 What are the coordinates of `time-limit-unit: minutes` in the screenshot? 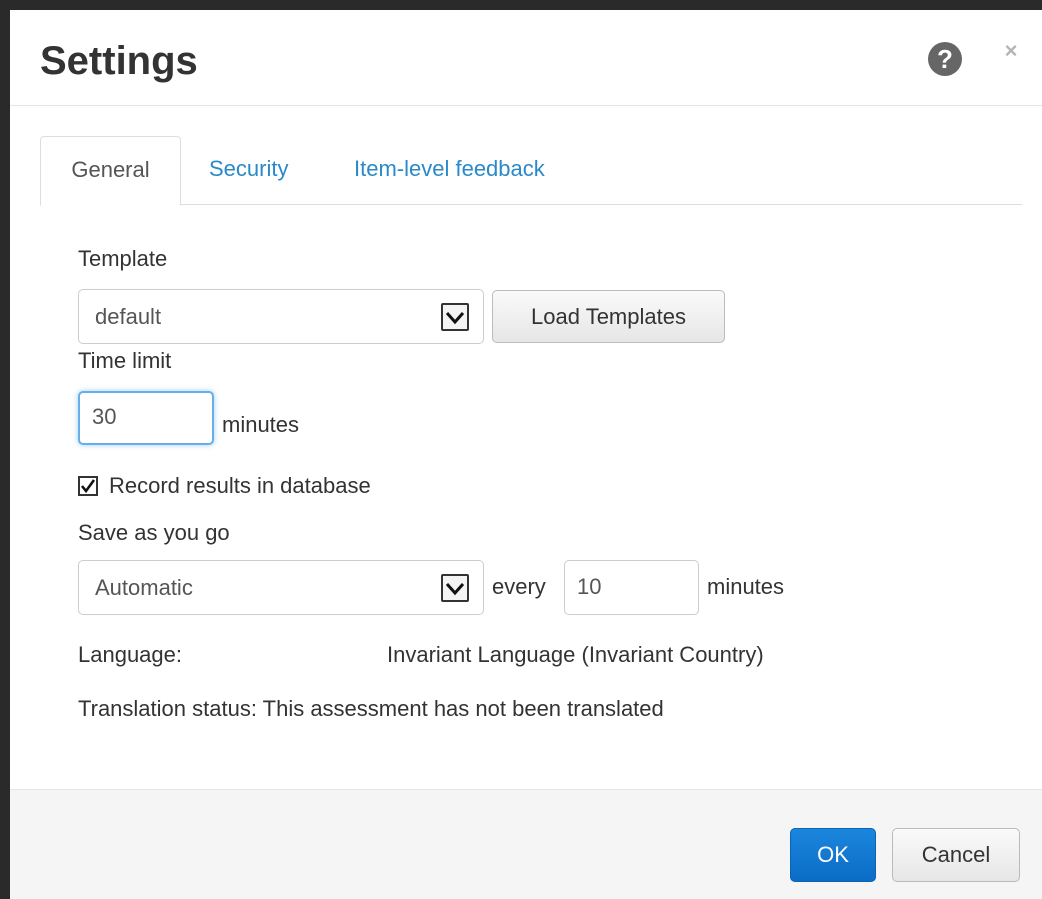 It's located at (261, 424).